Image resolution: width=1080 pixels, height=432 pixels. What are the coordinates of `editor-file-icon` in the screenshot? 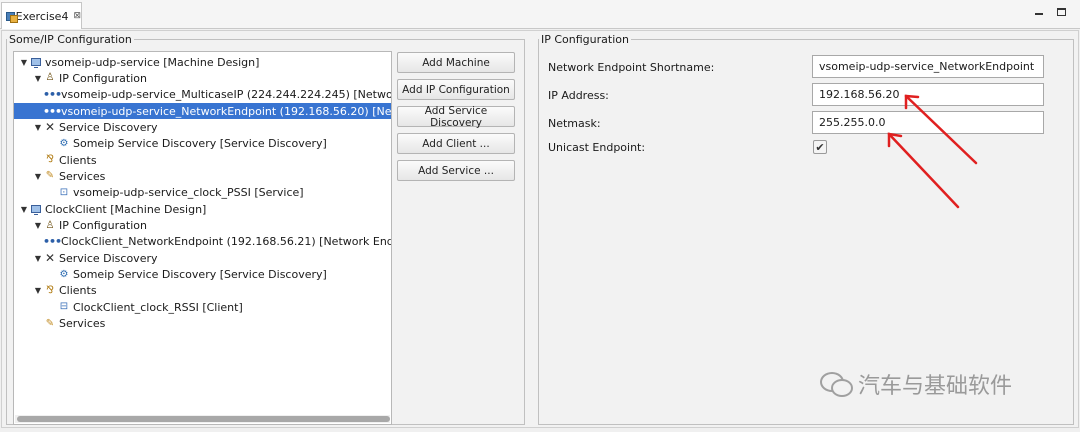 It's located at (12, 17).